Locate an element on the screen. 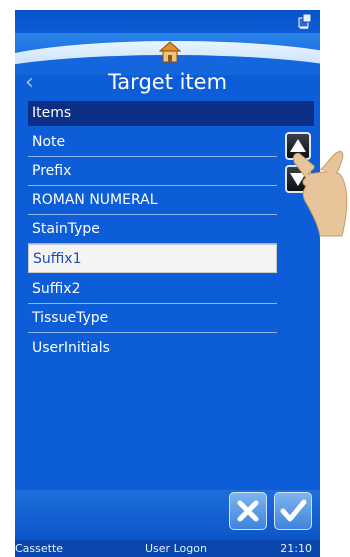  list-item-suffix2: Suffix2 is located at coordinates (152, 289).